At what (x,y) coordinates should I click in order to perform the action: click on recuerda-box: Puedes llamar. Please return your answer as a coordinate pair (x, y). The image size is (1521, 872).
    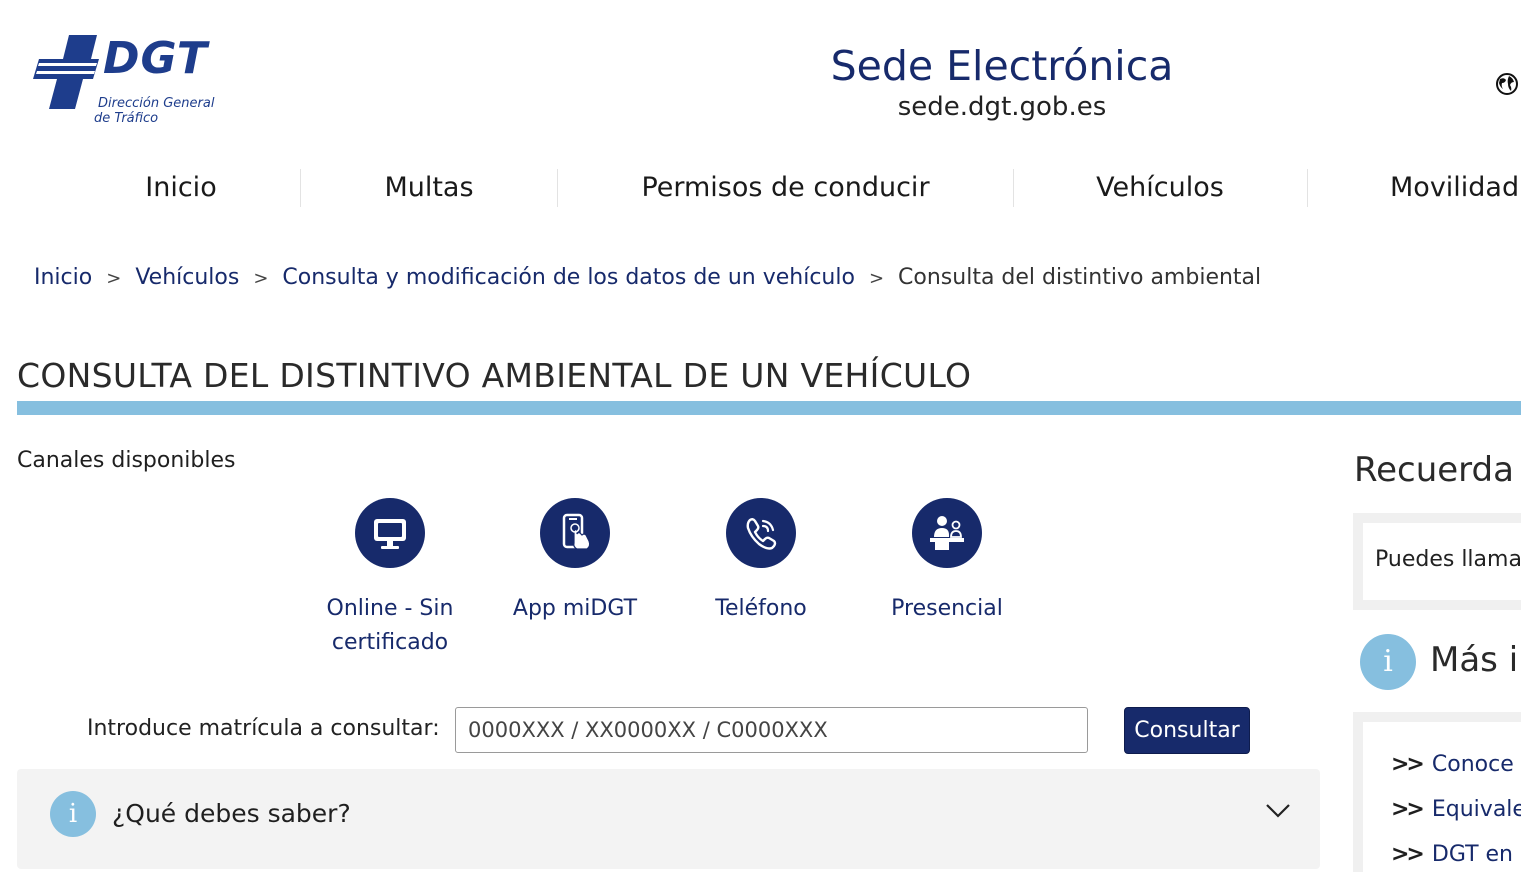
    Looking at the image, I should click on (1437, 561).